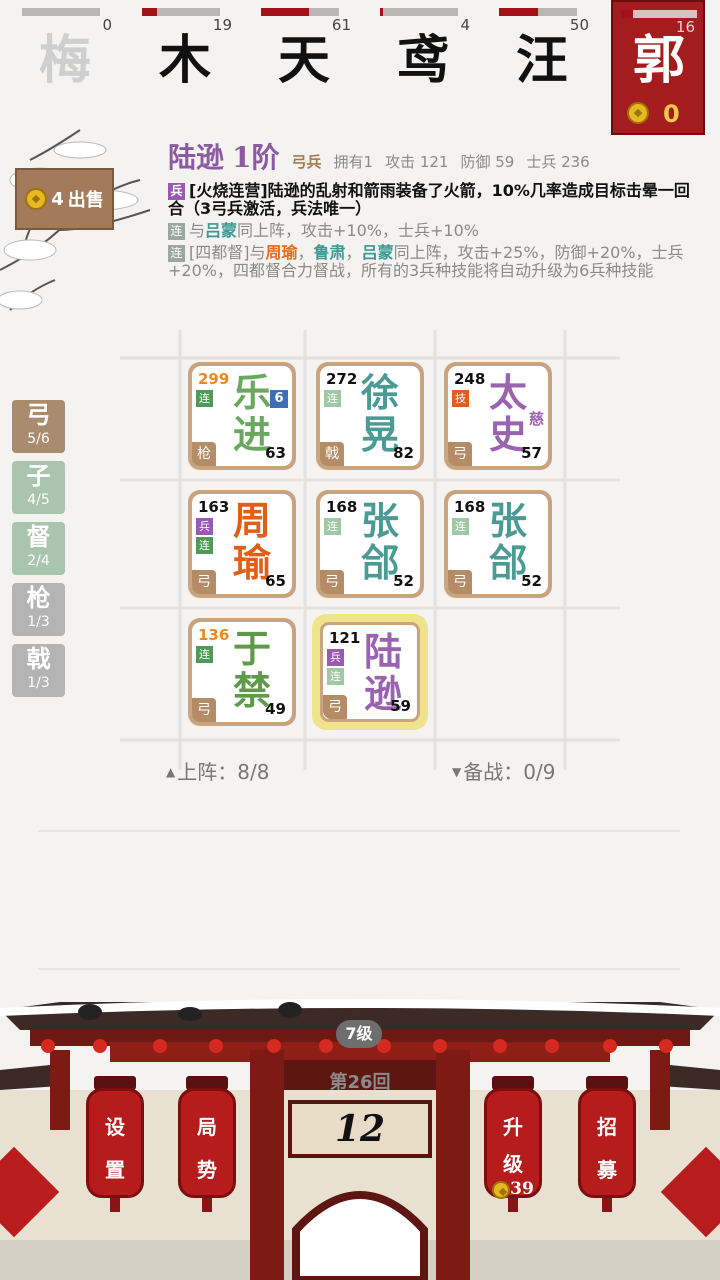 Image resolution: width=720 pixels, height=1280 pixels. What do you see at coordinates (171, 772) in the screenshot?
I see `arrow-up-icon: ▲` at bounding box center [171, 772].